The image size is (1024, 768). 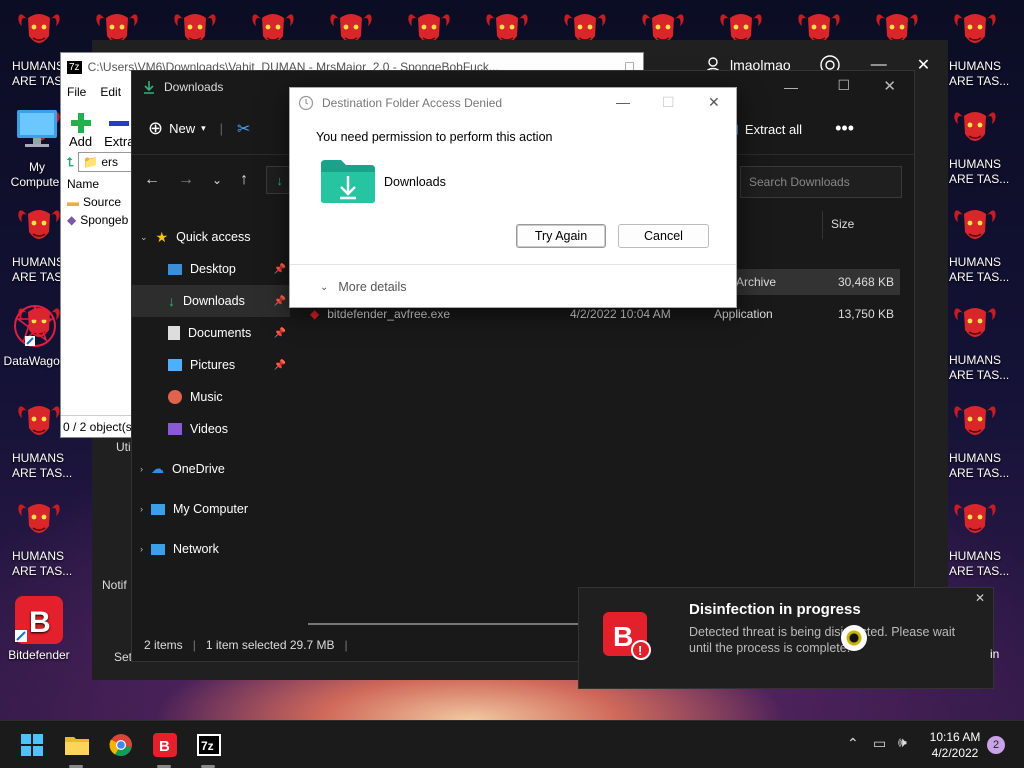 What do you see at coordinates (76, 92) in the screenshot?
I see `menu-file: File` at bounding box center [76, 92].